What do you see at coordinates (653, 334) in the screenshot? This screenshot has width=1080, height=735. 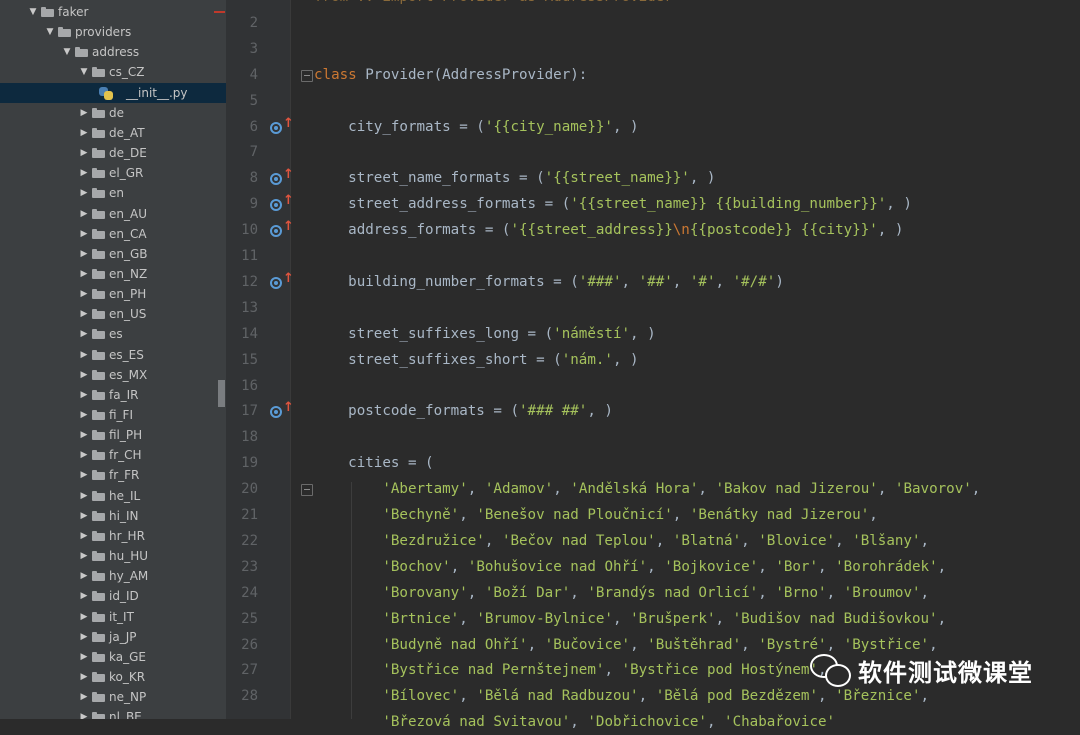 I see `code-line: 14 street_suffixes_long = ('náměstí', )` at bounding box center [653, 334].